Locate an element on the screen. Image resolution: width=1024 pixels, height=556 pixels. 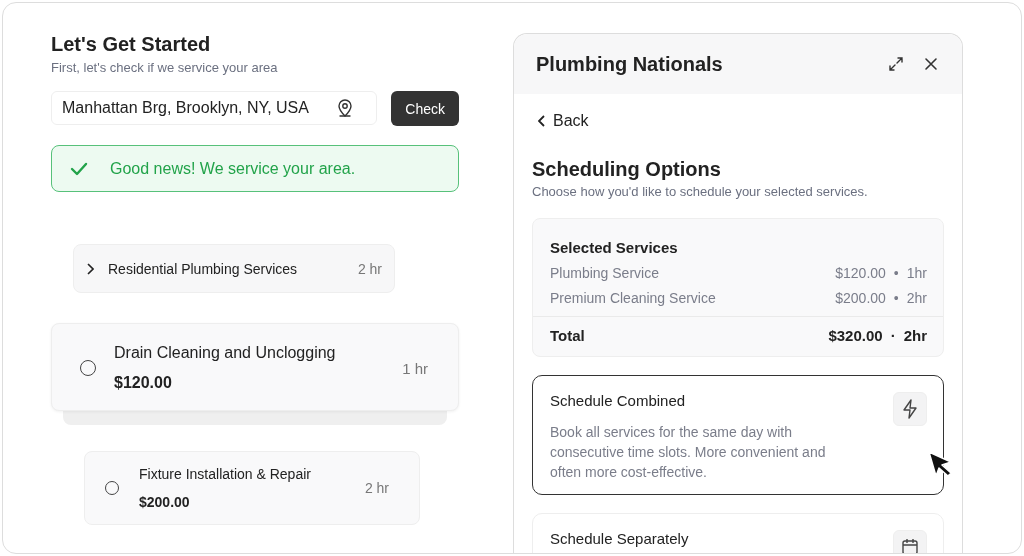
page-title: Let's Get Started is located at coordinates (131, 44).